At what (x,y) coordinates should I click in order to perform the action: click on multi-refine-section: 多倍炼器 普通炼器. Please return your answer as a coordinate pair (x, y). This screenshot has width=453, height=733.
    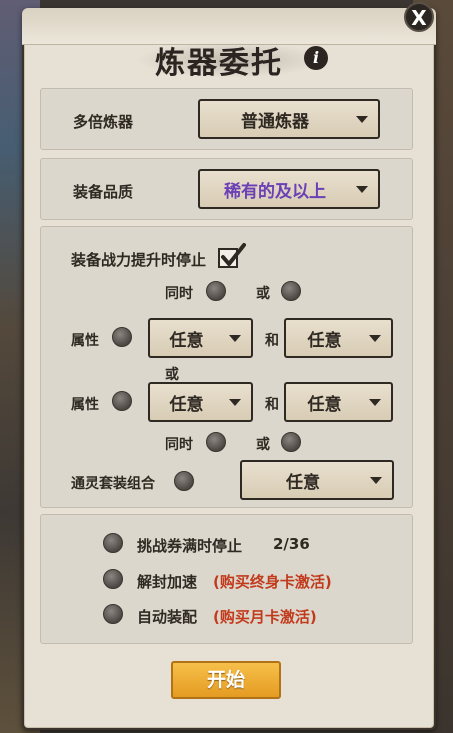
    Looking at the image, I should click on (226, 119).